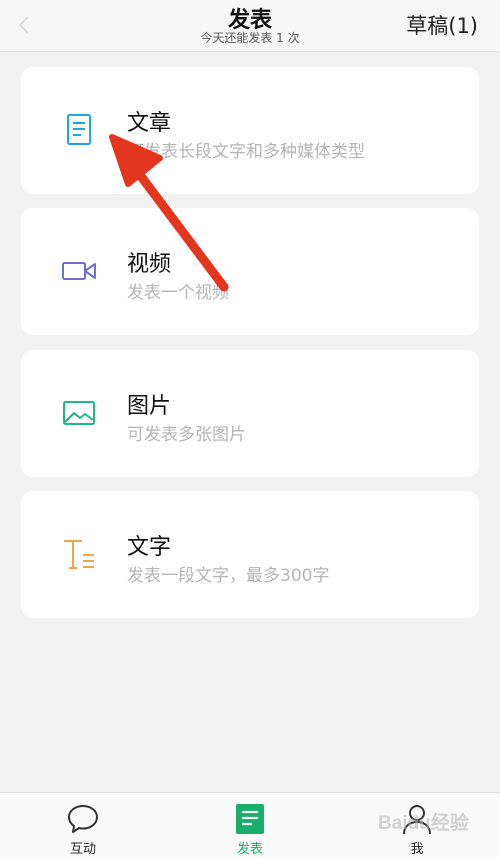 Image resolution: width=500 pixels, height=857 pixels. What do you see at coordinates (246, 152) in the screenshot?
I see `option-description: 可发表长段文字和多种媒体类型` at bounding box center [246, 152].